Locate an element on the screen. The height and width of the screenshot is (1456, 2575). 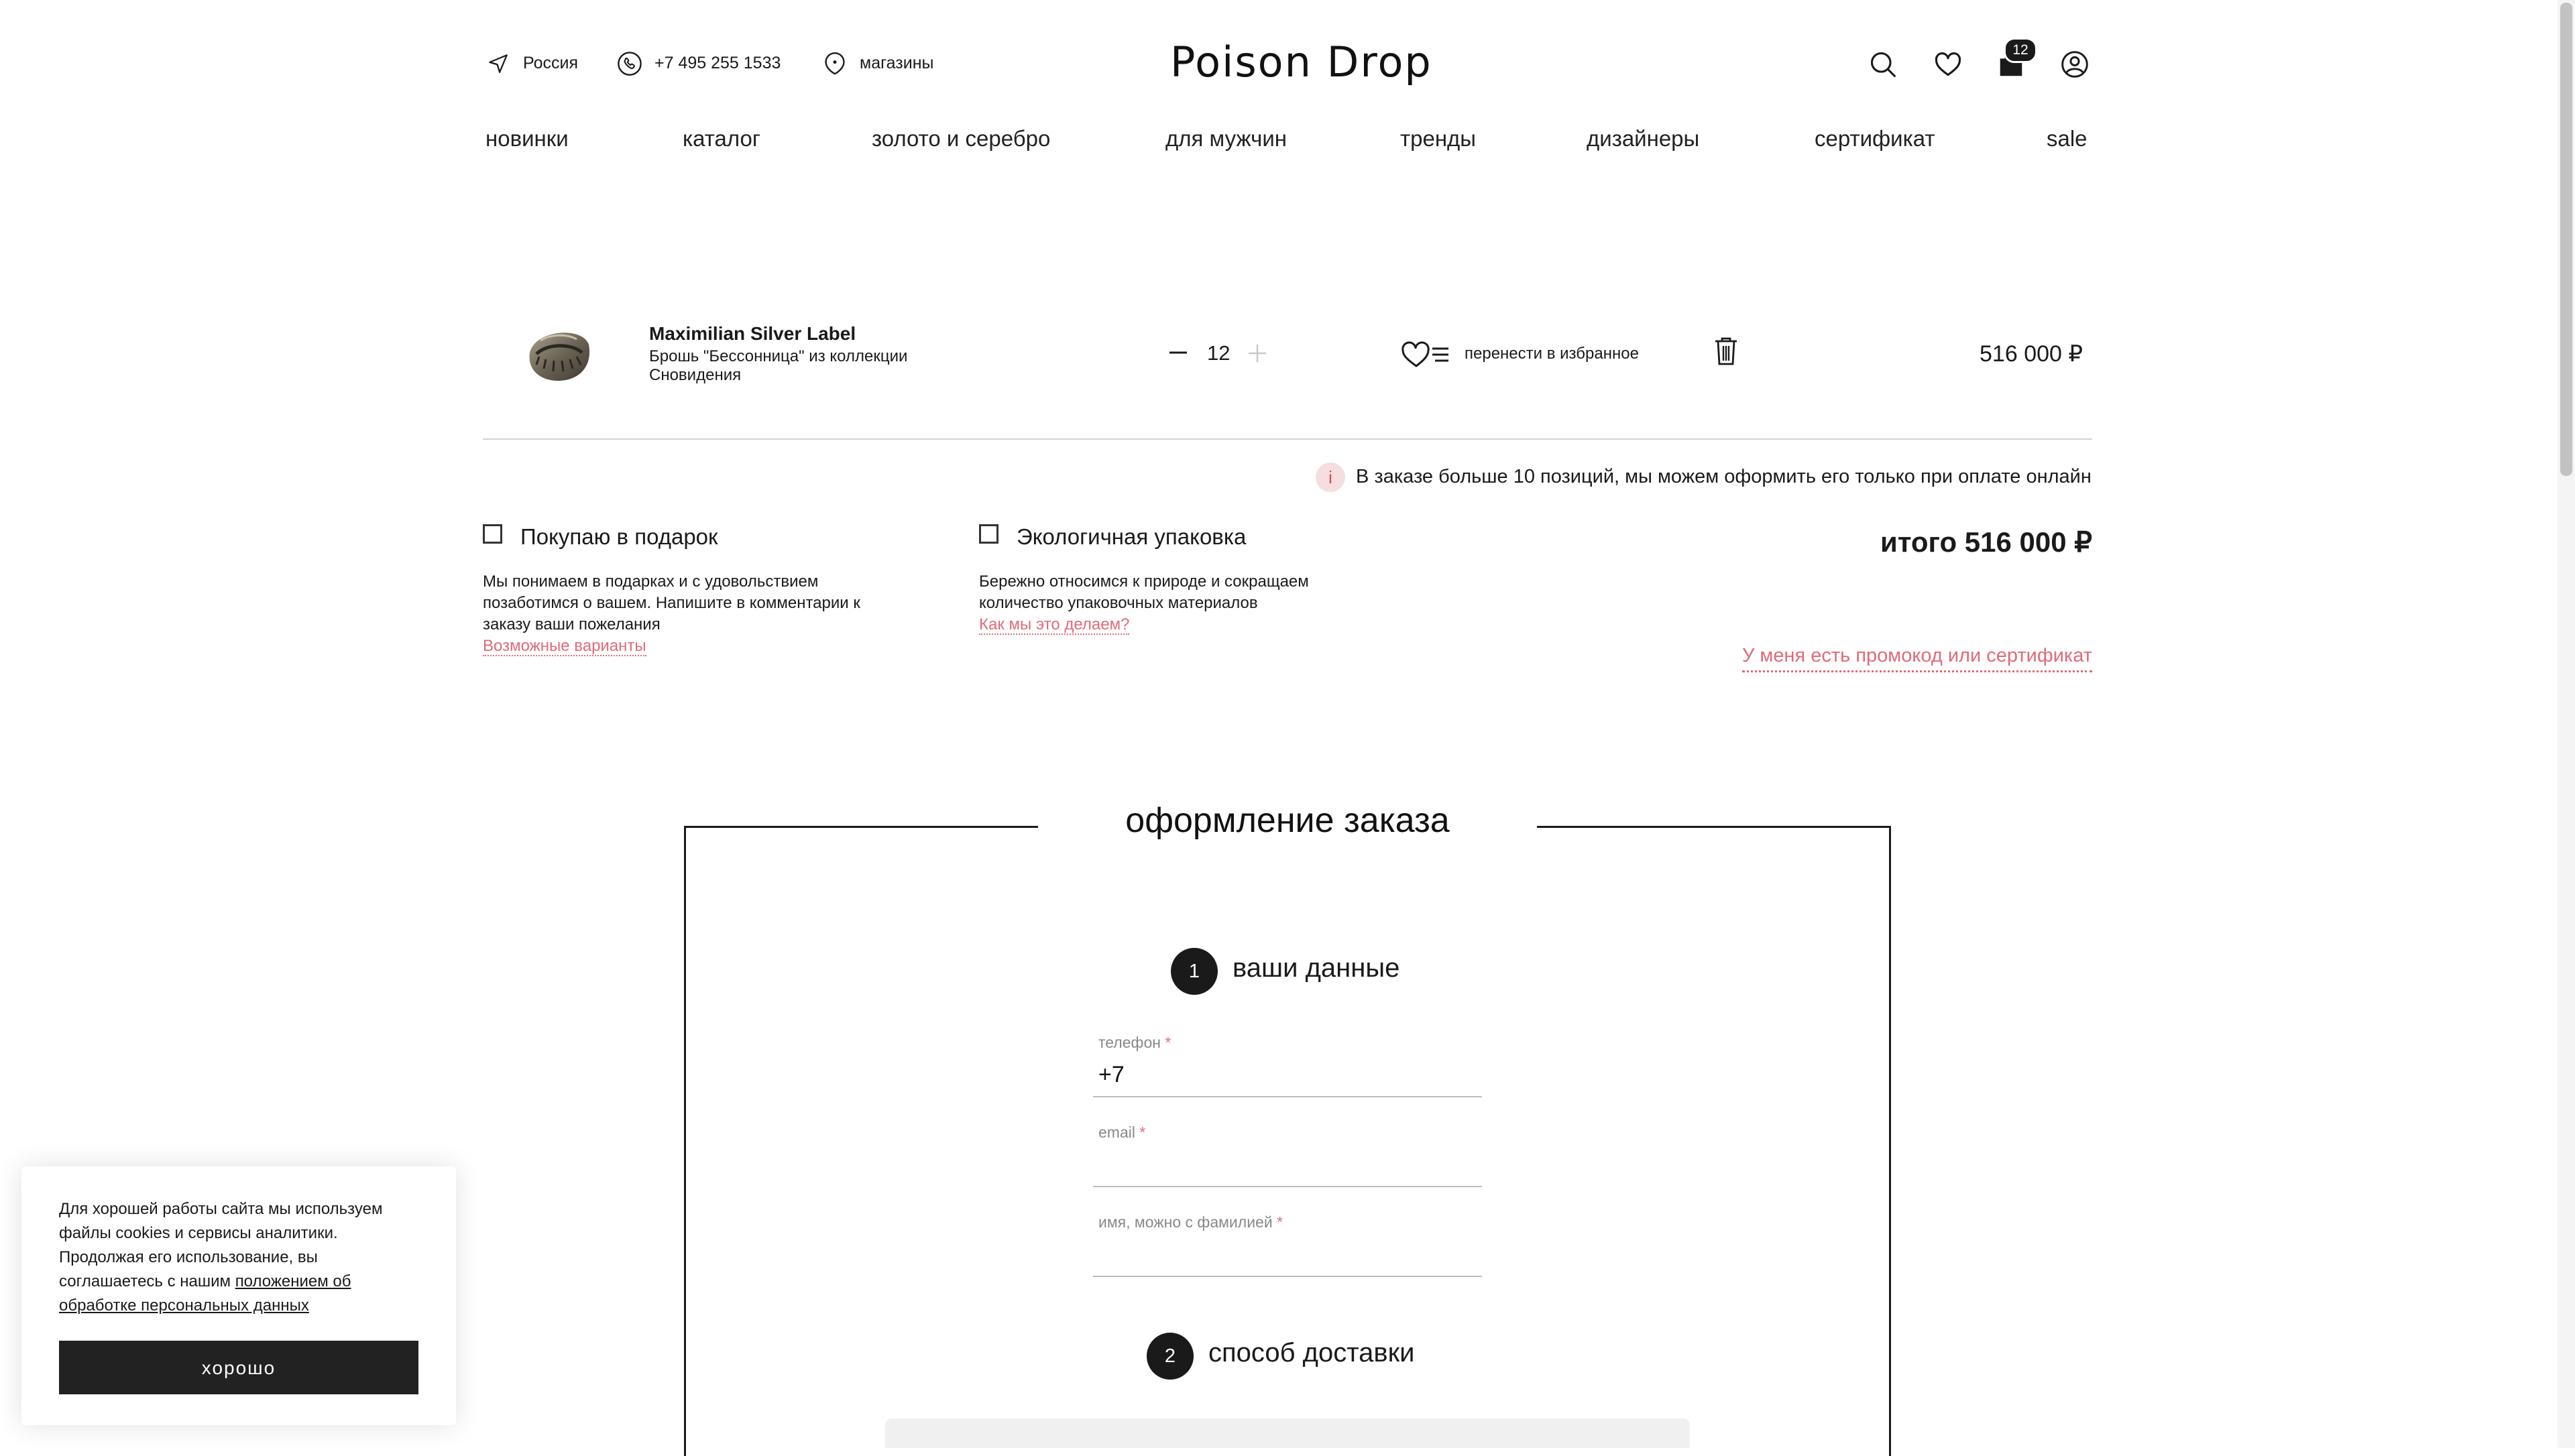
product-image is located at coordinates (559, 352).